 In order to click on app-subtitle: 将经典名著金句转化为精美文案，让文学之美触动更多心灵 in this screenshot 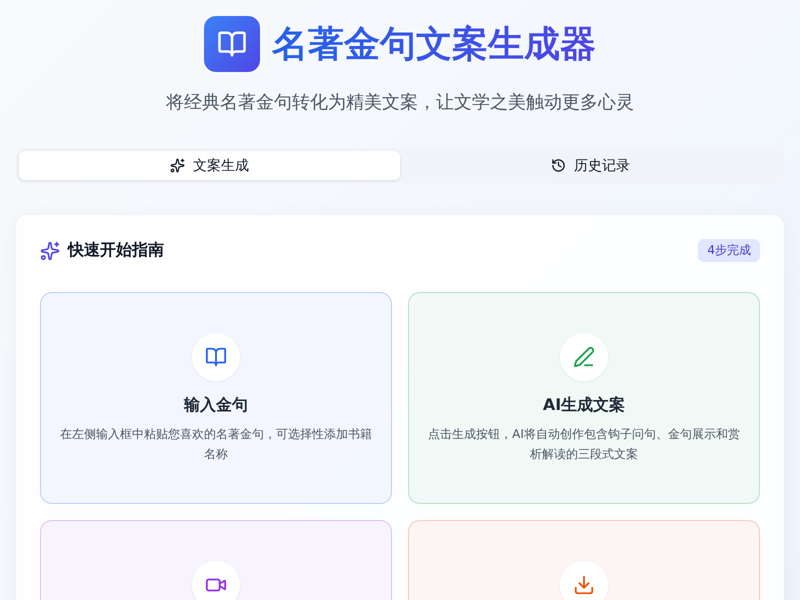, I will do `click(400, 102)`.